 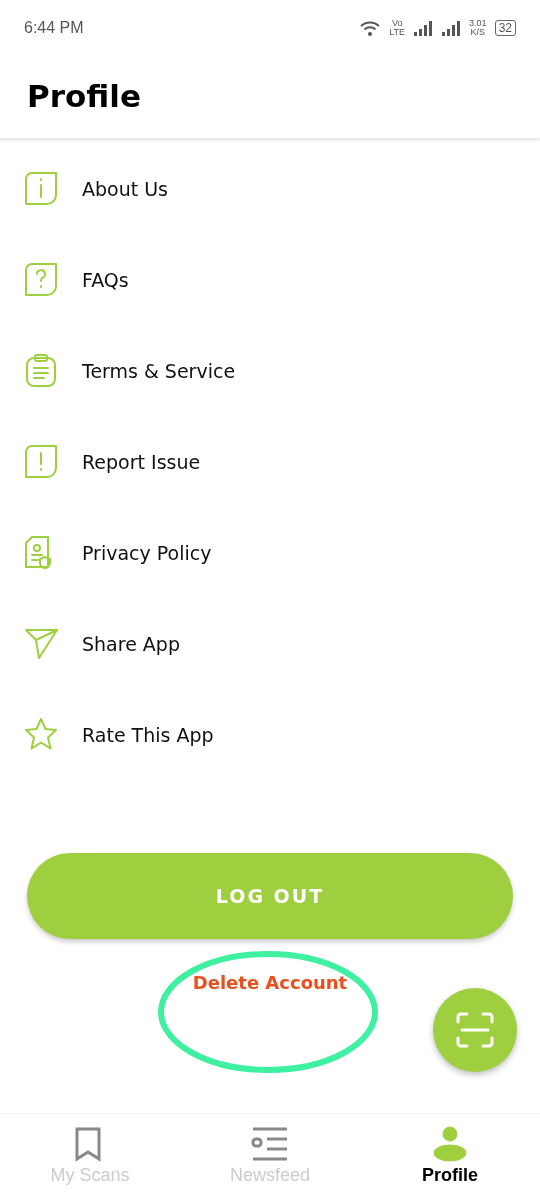 I want to click on clock-time: 6:44 PM, so click(x=54, y=27).